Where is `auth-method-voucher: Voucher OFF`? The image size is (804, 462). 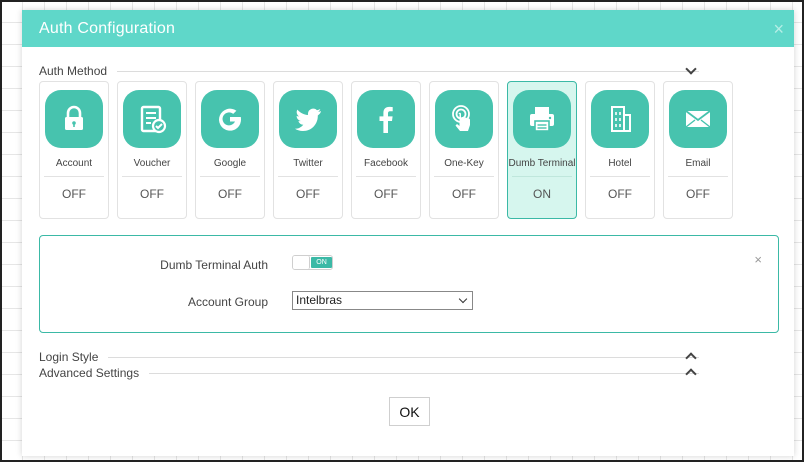 auth-method-voucher: Voucher OFF is located at coordinates (152, 150).